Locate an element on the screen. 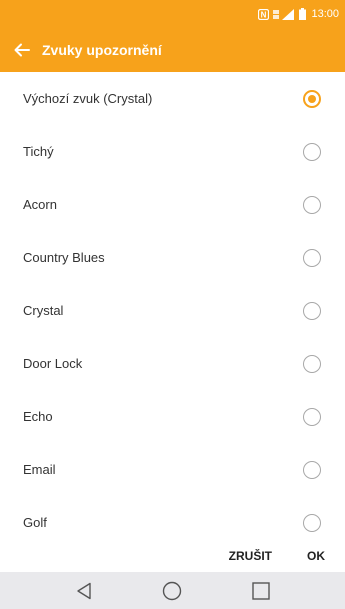  list-item-label: Crystal is located at coordinates (43, 310).